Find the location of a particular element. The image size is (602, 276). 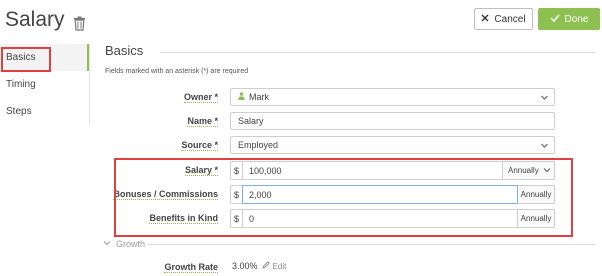

growth-toggle-label: Growth is located at coordinates (131, 244).